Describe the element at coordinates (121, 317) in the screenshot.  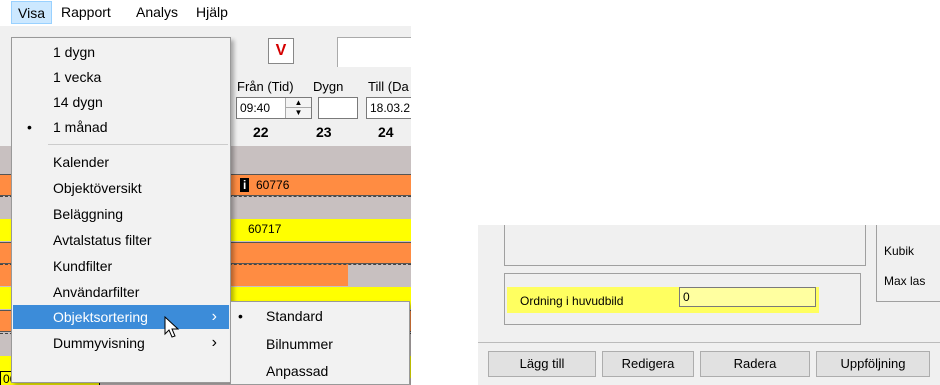
I see `menu-item-objektsortering: Objektsortering` at that location.